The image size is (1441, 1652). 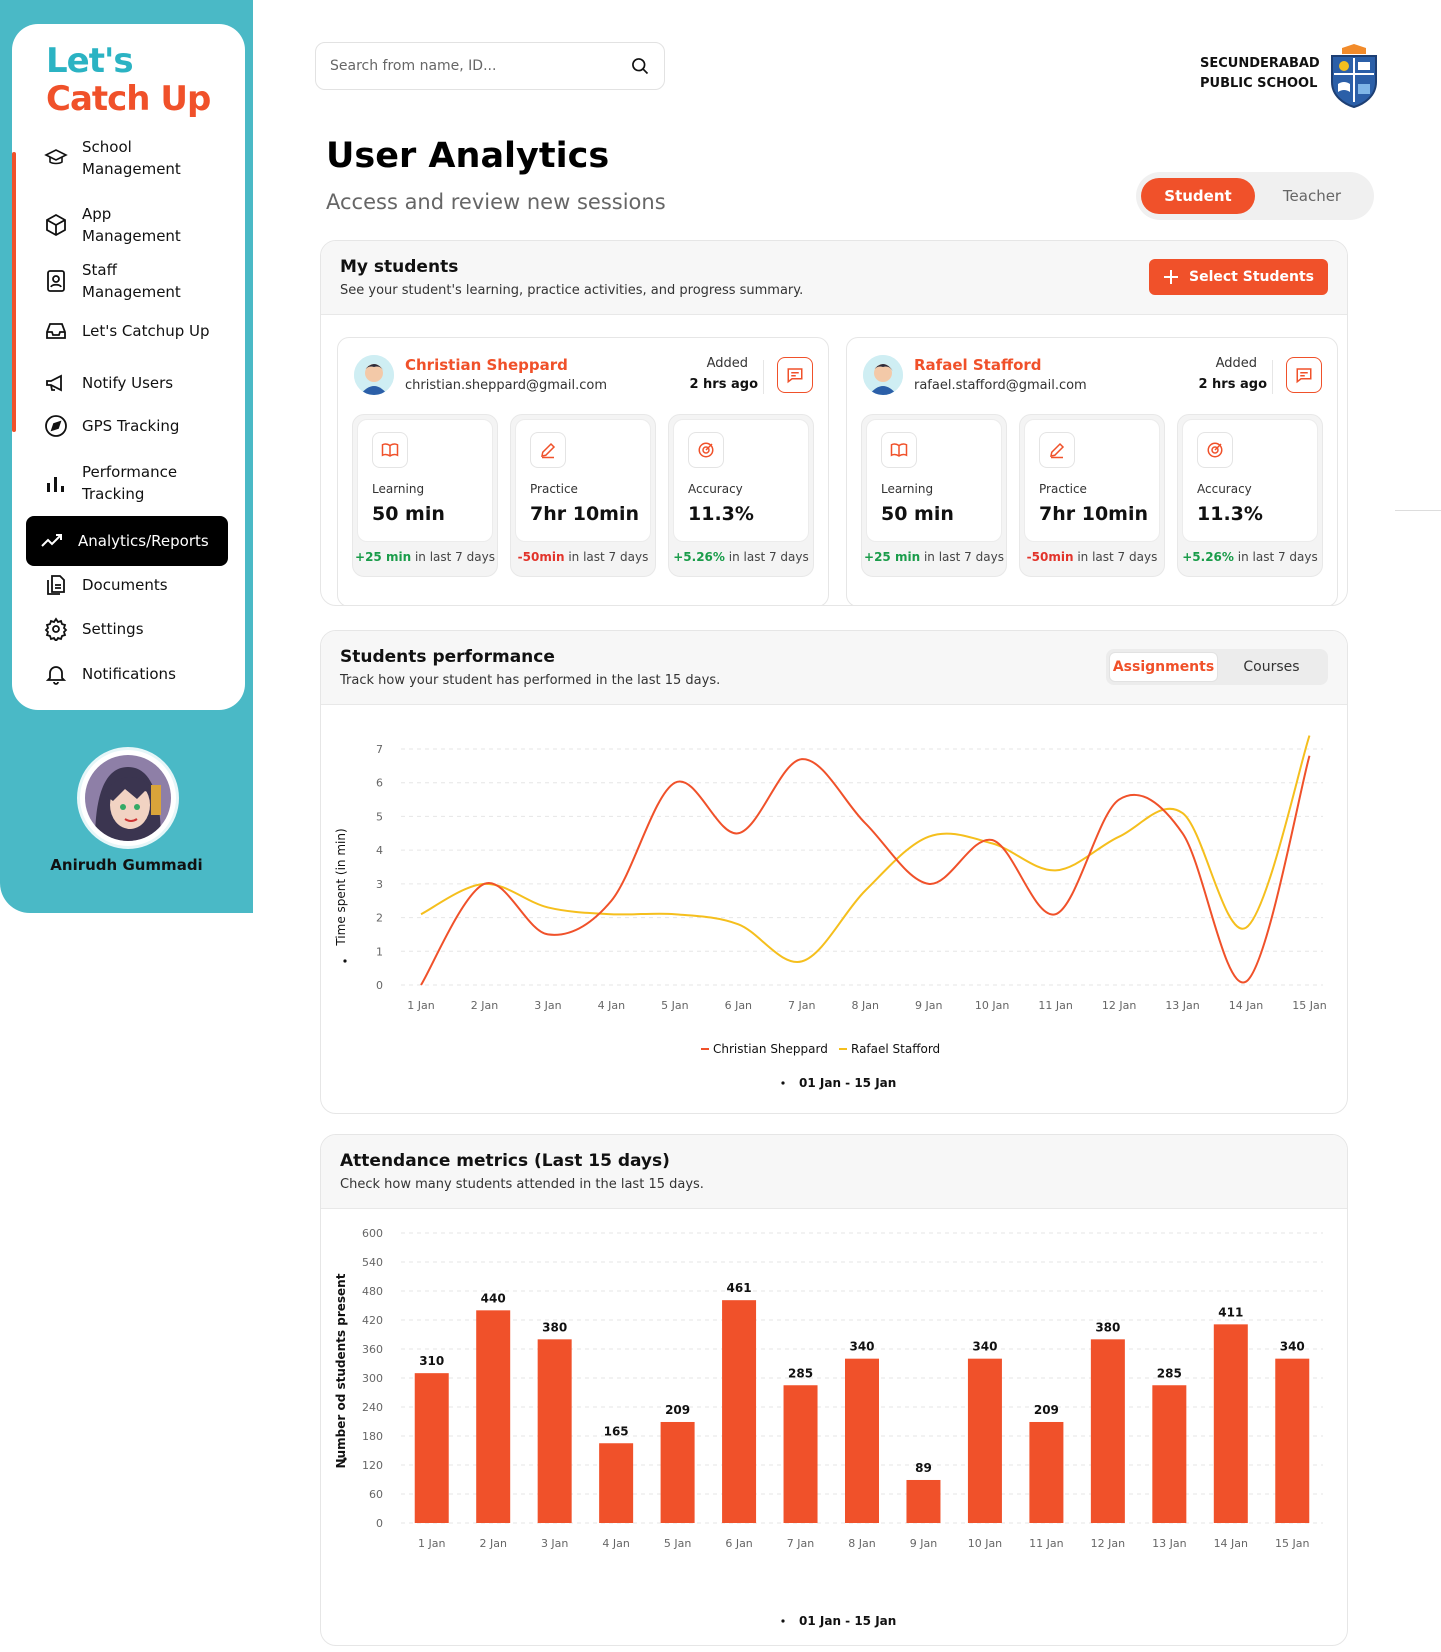 What do you see at coordinates (783, 1621) in the screenshot?
I see `range-dot` at bounding box center [783, 1621].